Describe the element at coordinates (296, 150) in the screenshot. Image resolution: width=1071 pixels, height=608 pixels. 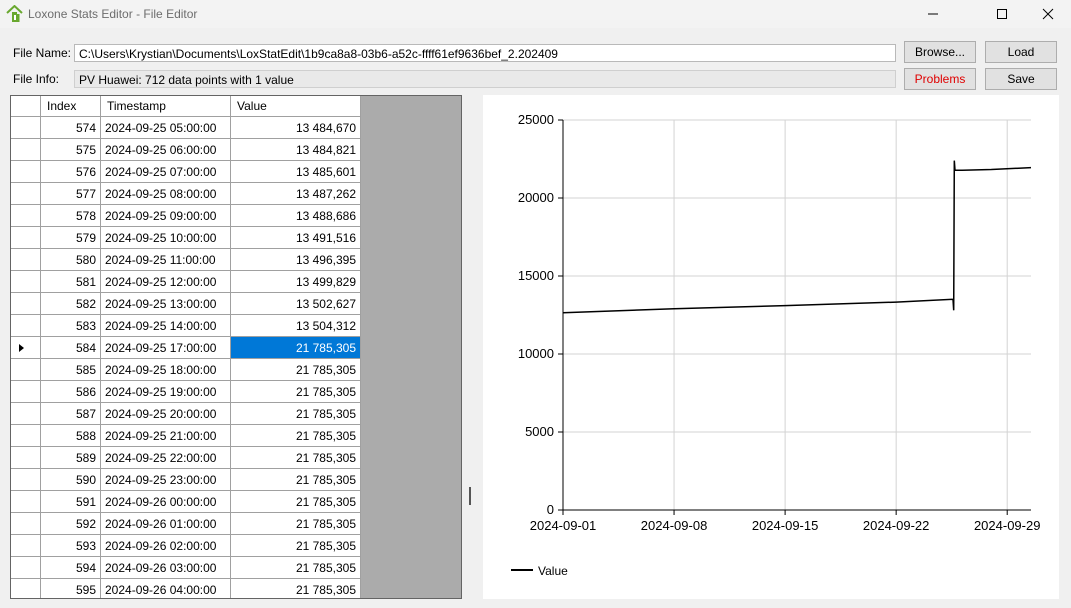
I see `value-cell: 13 484,821` at that location.